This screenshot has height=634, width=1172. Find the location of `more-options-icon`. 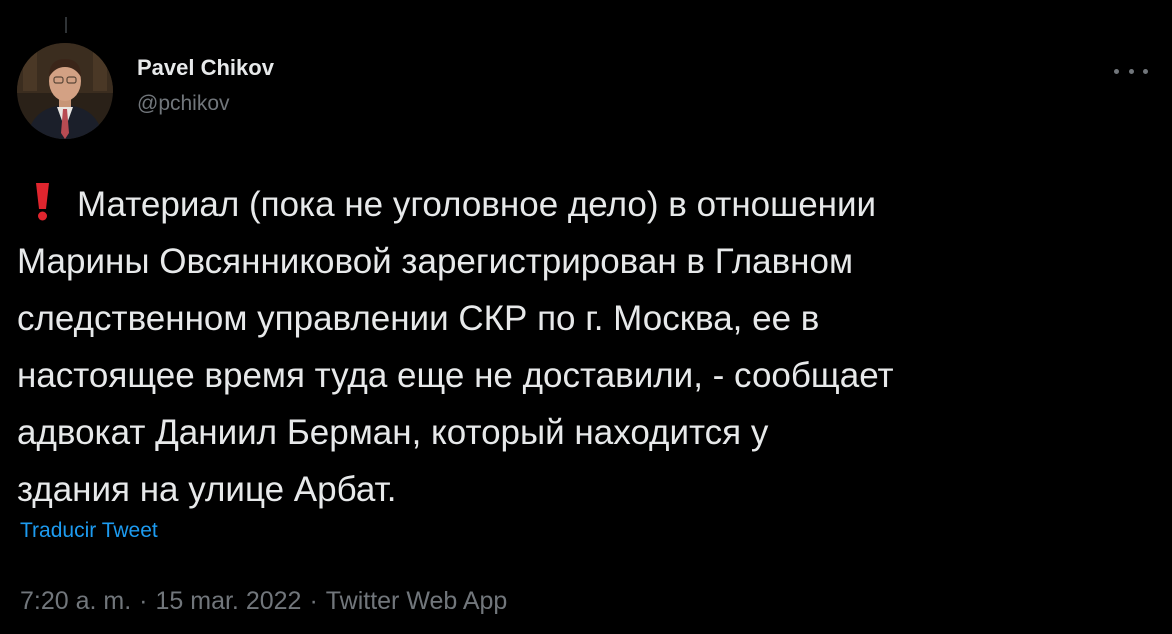

more-options-icon is located at coordinates (1116, 71).